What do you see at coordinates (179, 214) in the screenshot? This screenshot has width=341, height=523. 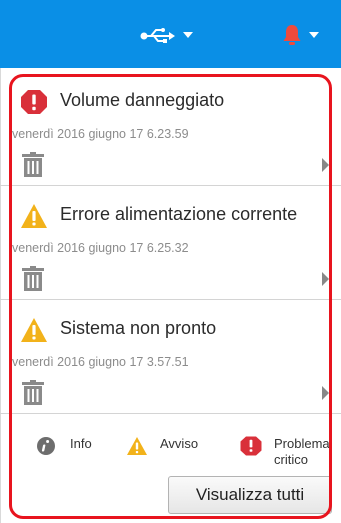 I see `notification-title: Errore alimentazione corrente` at bounding box center [179, 214].